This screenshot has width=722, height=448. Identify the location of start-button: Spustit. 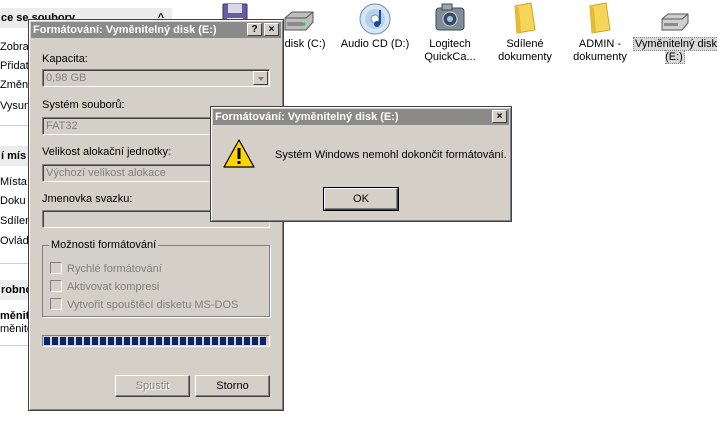
(152, 386).